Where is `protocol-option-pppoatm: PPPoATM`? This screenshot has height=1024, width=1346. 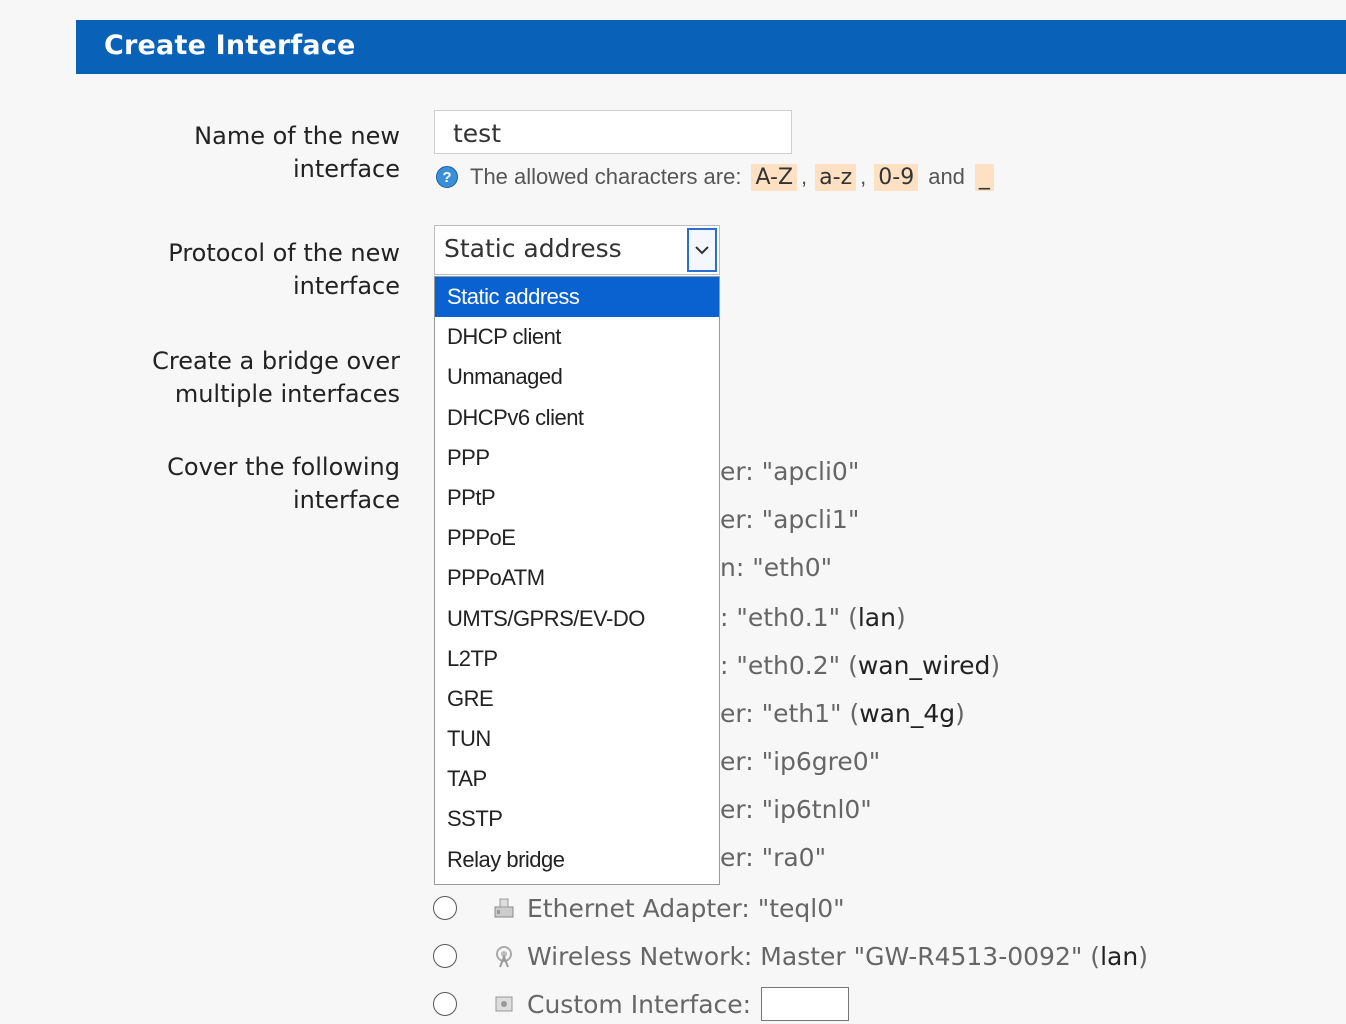
protocol-option-pppoatm: PPPoATM is located at coordinates (577, 578).